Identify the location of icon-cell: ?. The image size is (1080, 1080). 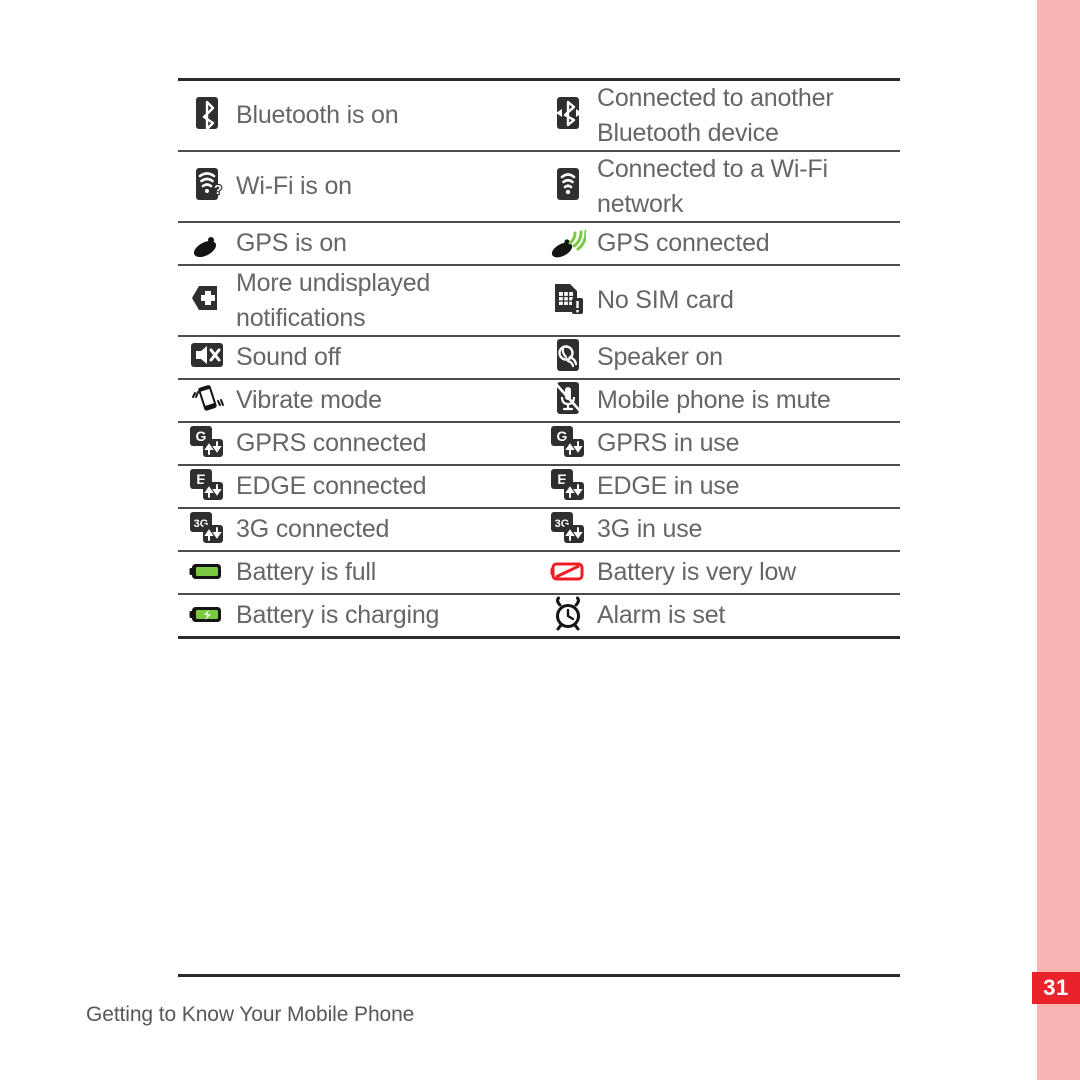
(207, 186).